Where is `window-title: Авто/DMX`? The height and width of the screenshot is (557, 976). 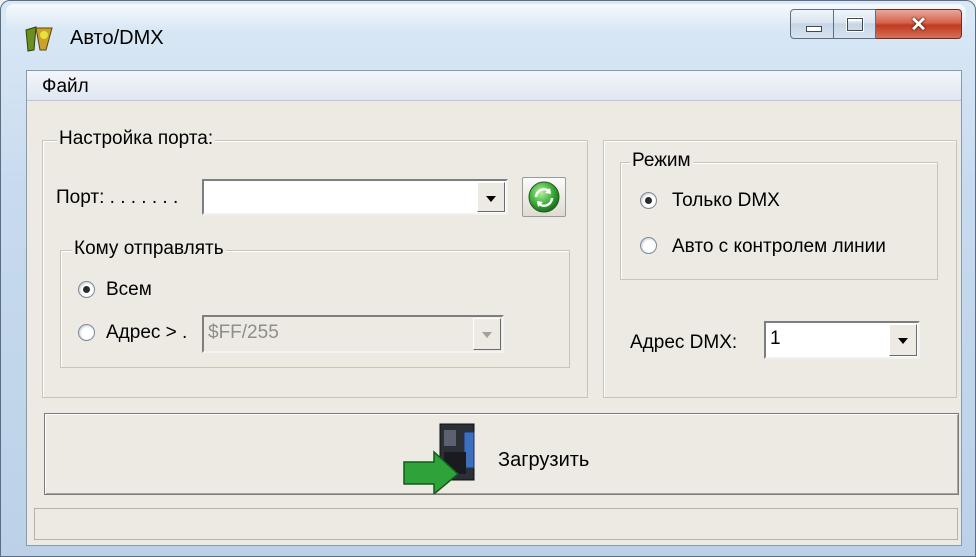
window-title: Авто/DMX is located at coordinates (117, 38).